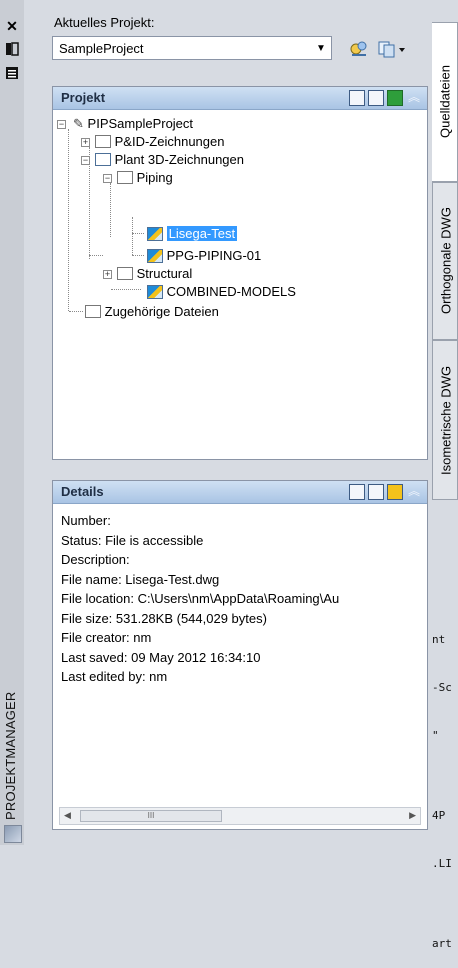 The height and width of the screenshot is (968, 458). Describe the element at coordinates (151, 816) in the screenshot. I see `scroll-thumb: III` at that location.